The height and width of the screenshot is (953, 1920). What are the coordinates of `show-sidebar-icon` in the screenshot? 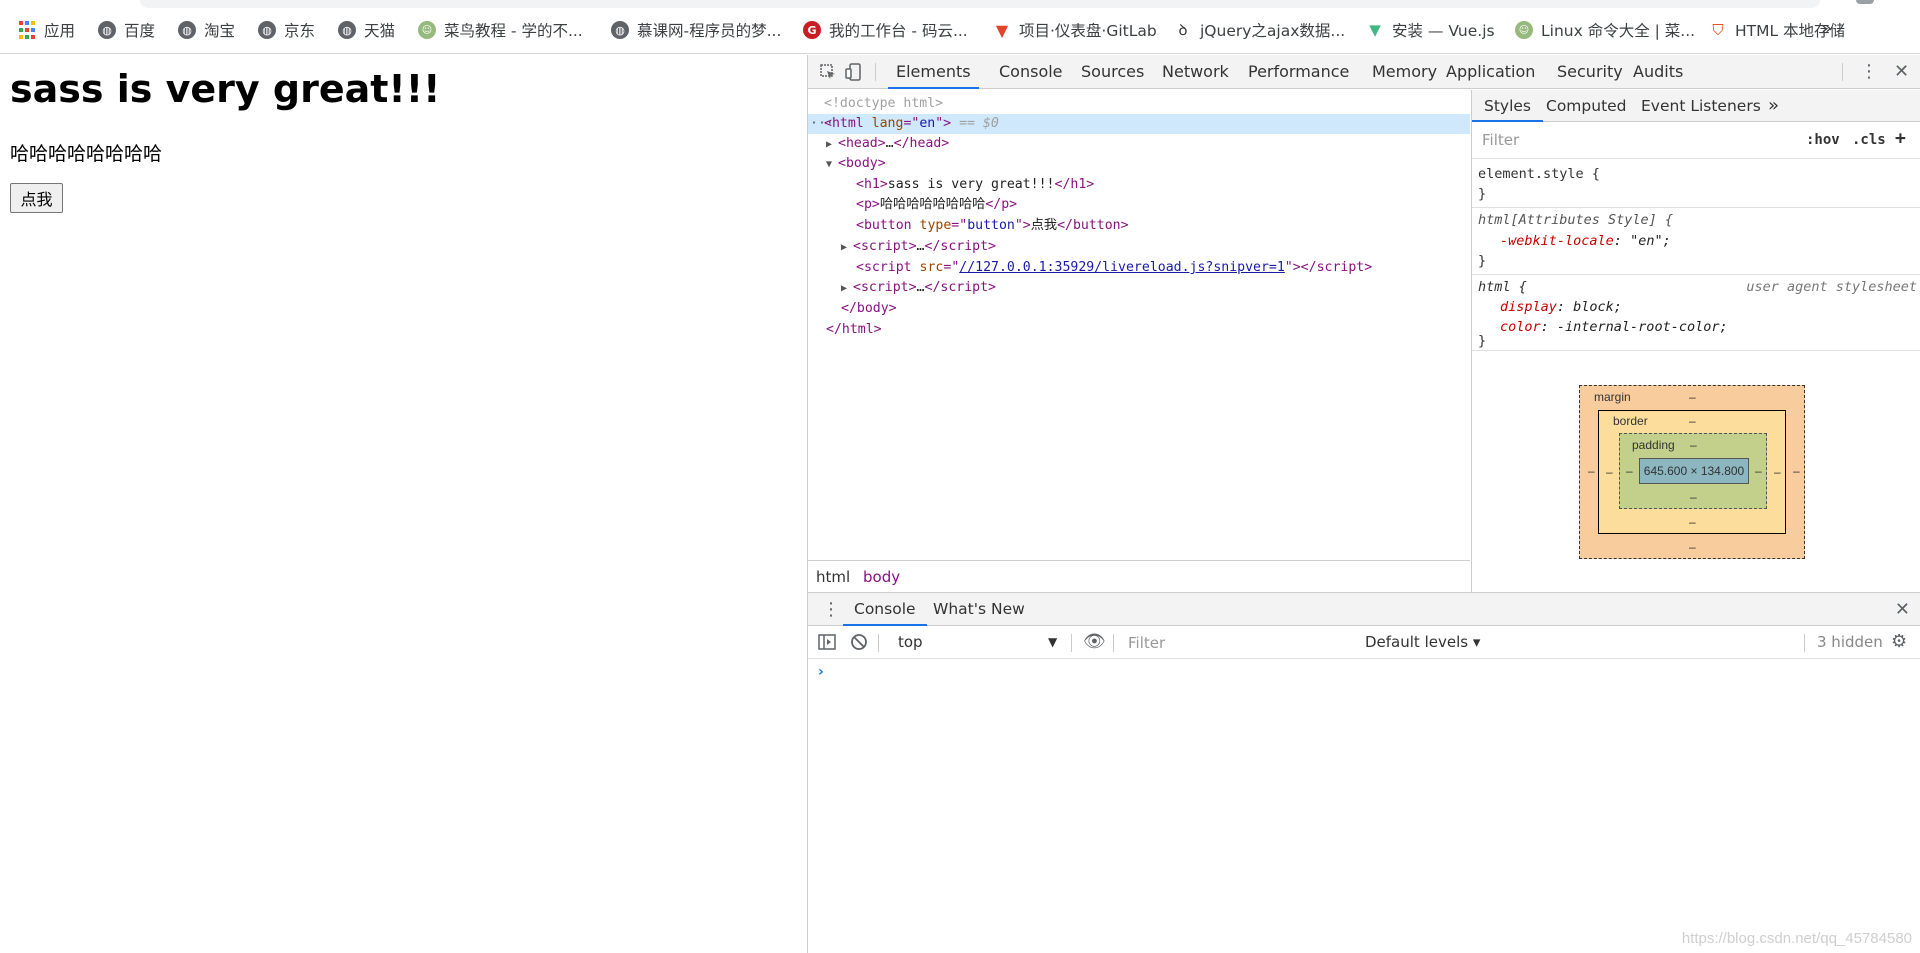 It's located at (827, 644).